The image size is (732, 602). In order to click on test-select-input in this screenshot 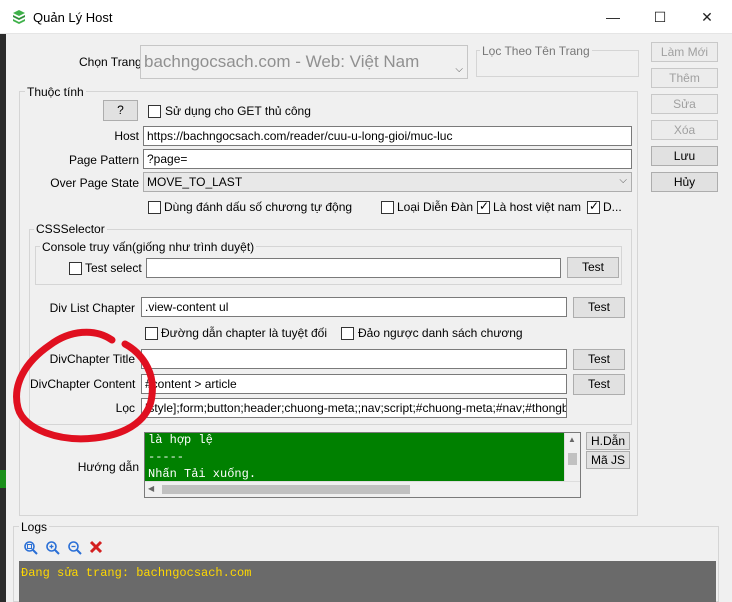, I will do `click(353, 268)`.